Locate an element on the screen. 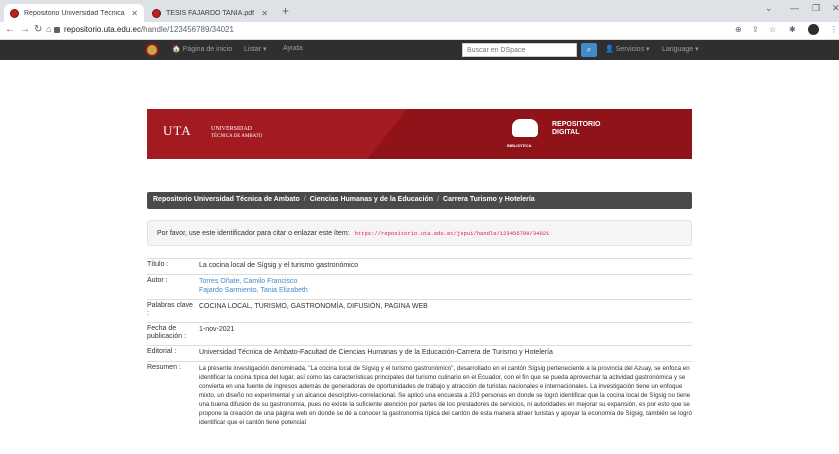 This screenshot has height=454, width=839. site-logo is located at coordinates (152, 50).